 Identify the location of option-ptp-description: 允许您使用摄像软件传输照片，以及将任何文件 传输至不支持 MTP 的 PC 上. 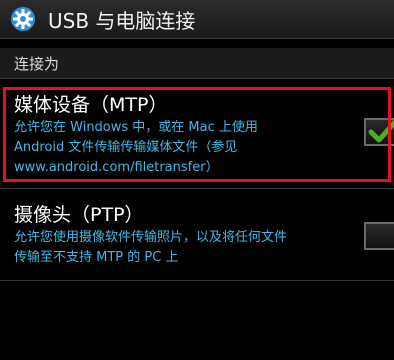
(186, 248).